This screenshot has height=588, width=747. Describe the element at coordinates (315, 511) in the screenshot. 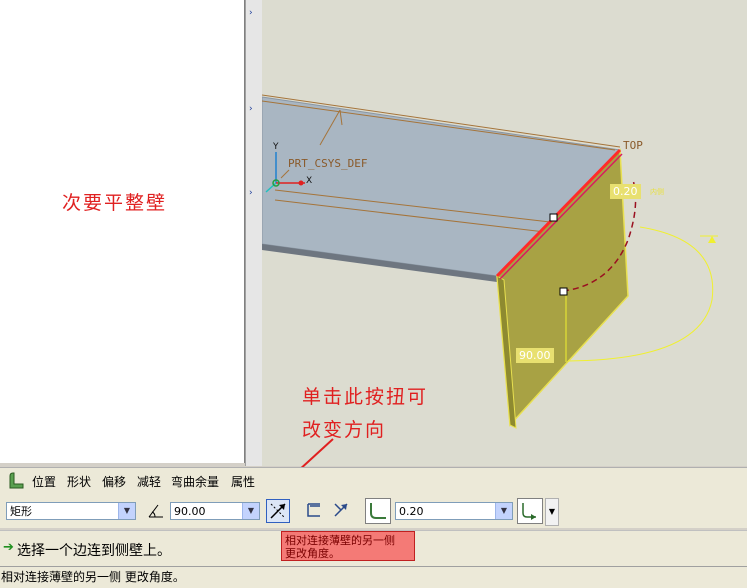

I see `thickness-side-button` at that location.